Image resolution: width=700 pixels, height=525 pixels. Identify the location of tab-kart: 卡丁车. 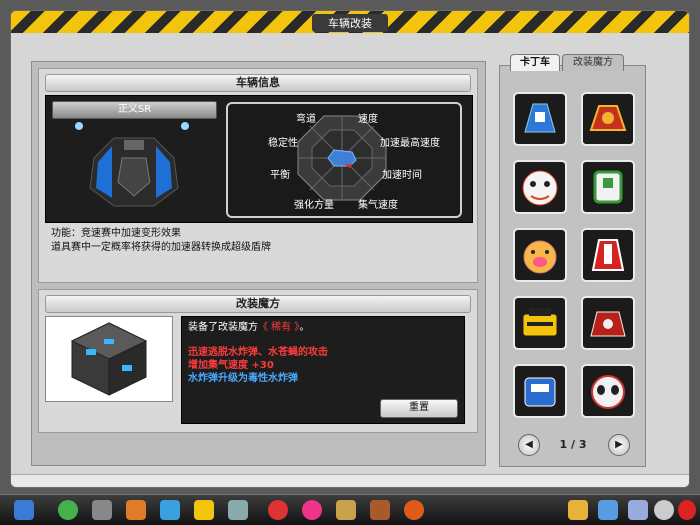
(535, 62).